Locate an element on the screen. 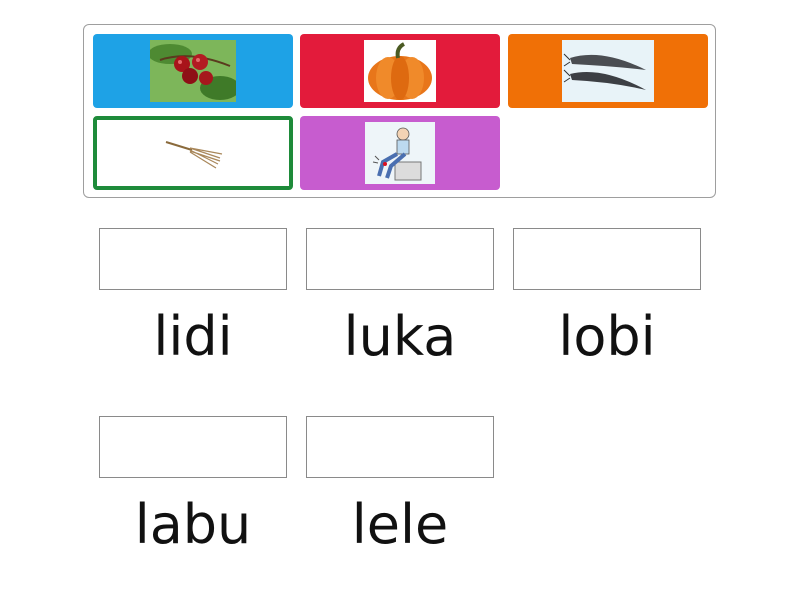 The width and height of the screenshot is (800, 600). red-berries-icon is located at coordinates (193, 71).